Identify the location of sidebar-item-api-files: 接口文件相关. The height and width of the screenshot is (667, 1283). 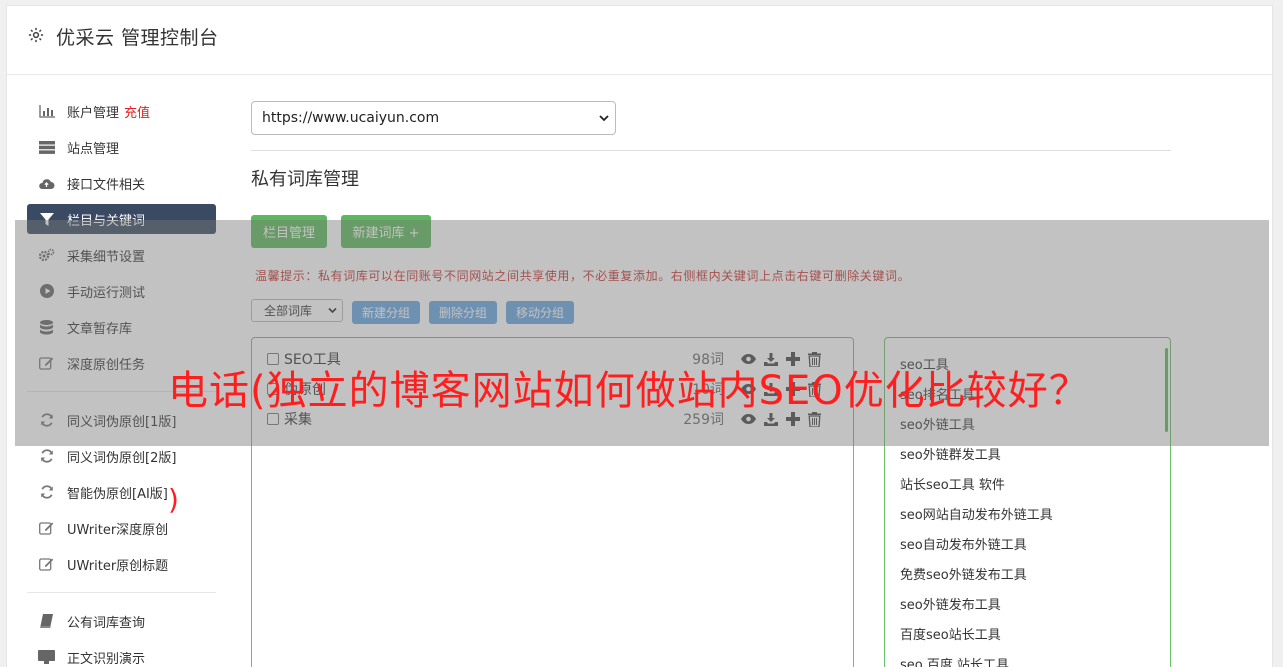
(121, 183).